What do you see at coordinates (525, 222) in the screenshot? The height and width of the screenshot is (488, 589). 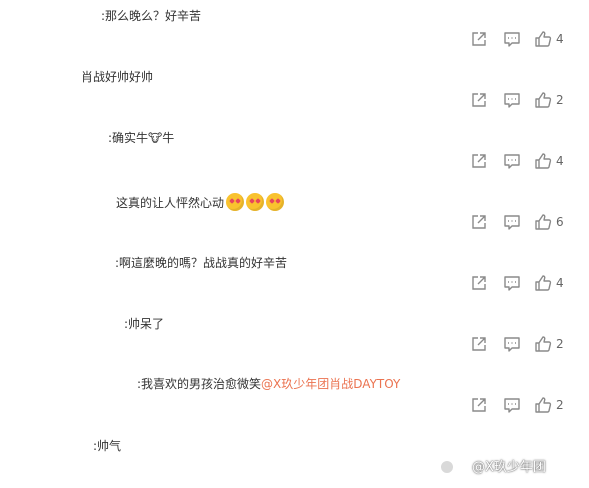 I see `comment-actions: 6` at bounding box center [525, 222].